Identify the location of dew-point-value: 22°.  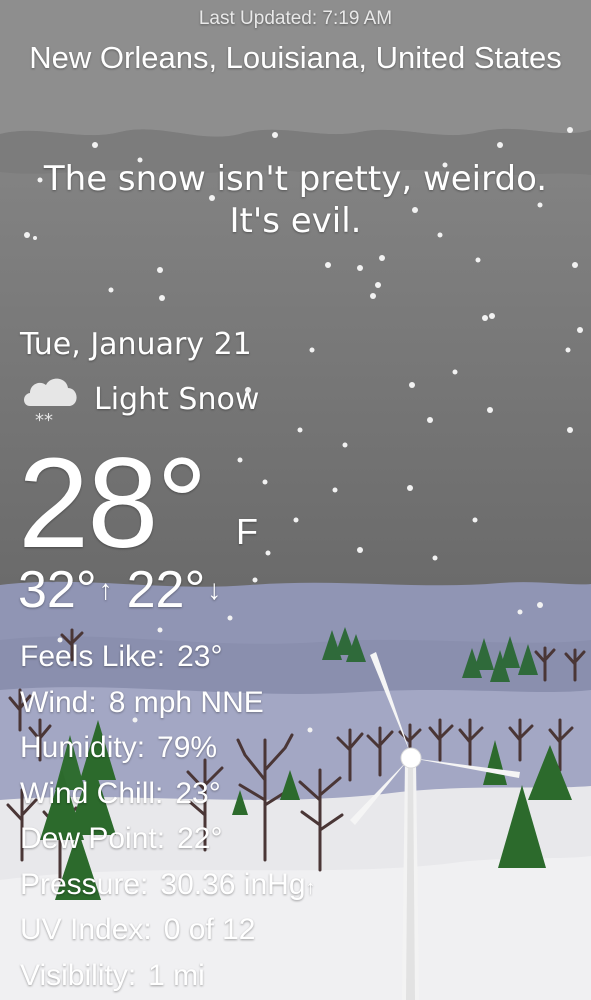
(200, 838).